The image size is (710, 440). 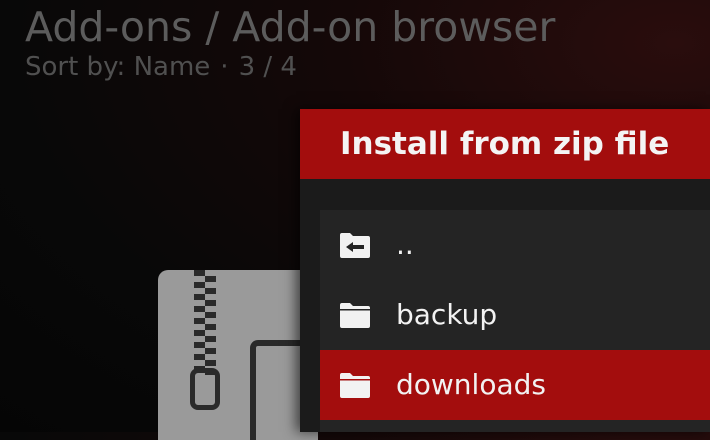 I want to click on file-label: downloads, so click(x=471, y=384).